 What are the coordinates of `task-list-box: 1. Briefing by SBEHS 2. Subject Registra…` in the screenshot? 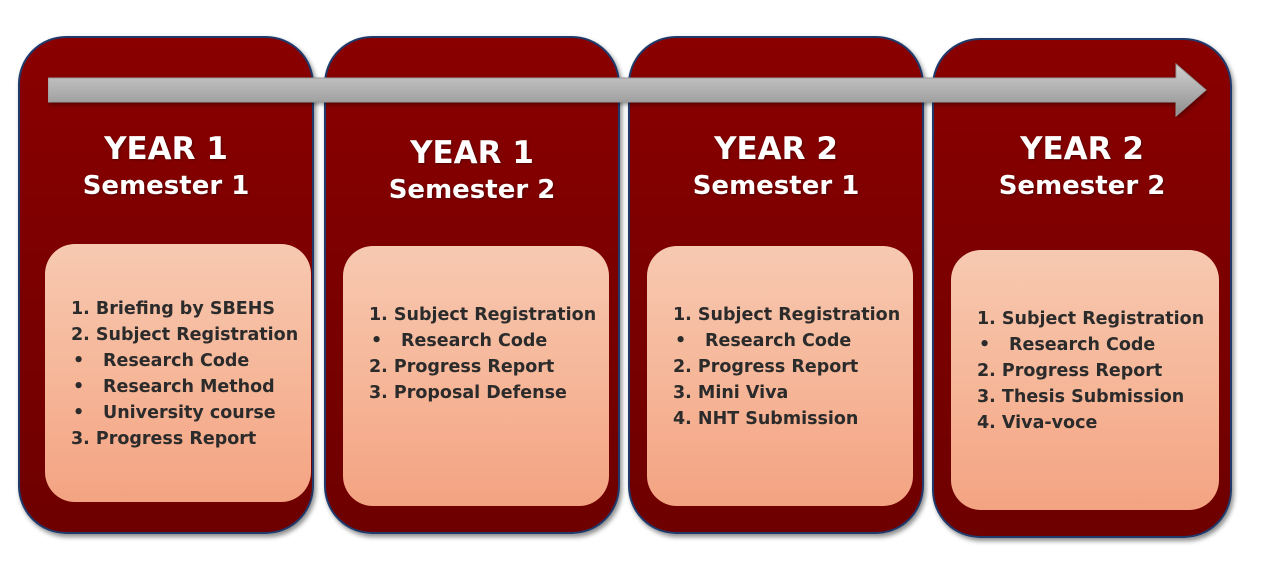 It's located at (178, 373).